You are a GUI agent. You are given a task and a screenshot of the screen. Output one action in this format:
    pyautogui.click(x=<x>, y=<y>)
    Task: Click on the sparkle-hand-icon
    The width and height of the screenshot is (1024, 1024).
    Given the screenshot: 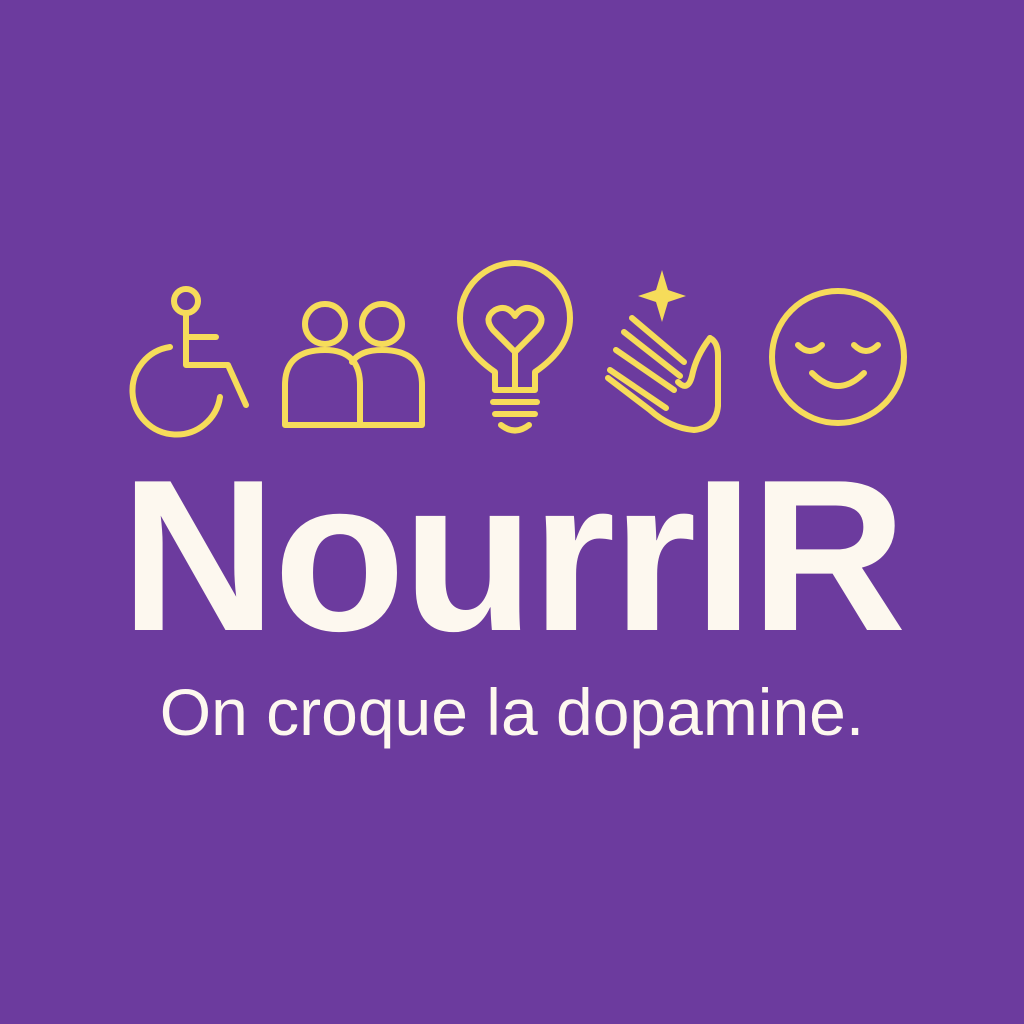 What is the action you would take?
    pyautogui.click(x=663, y=351)
    